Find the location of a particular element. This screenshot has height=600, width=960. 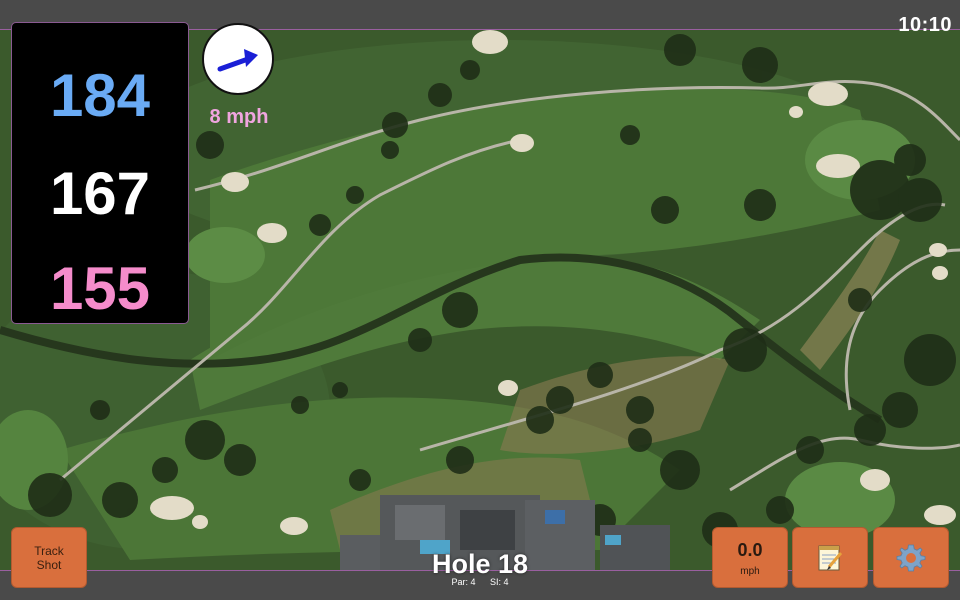

track-shot-label-line2: Shot is located at coordinates (49, 564).